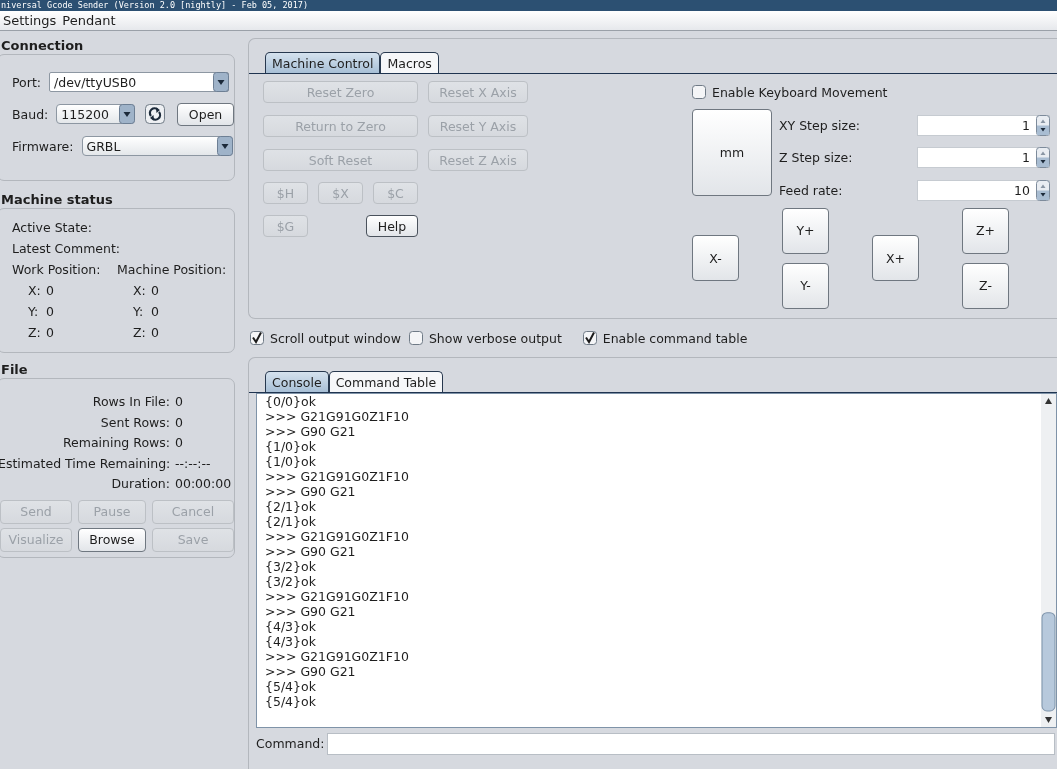 The width and height of the screenshot is (1057, 769). Describe the element at coordinates (115, 443) in the screenshot. I see `stat-label: Remaining Rows:` at that location.